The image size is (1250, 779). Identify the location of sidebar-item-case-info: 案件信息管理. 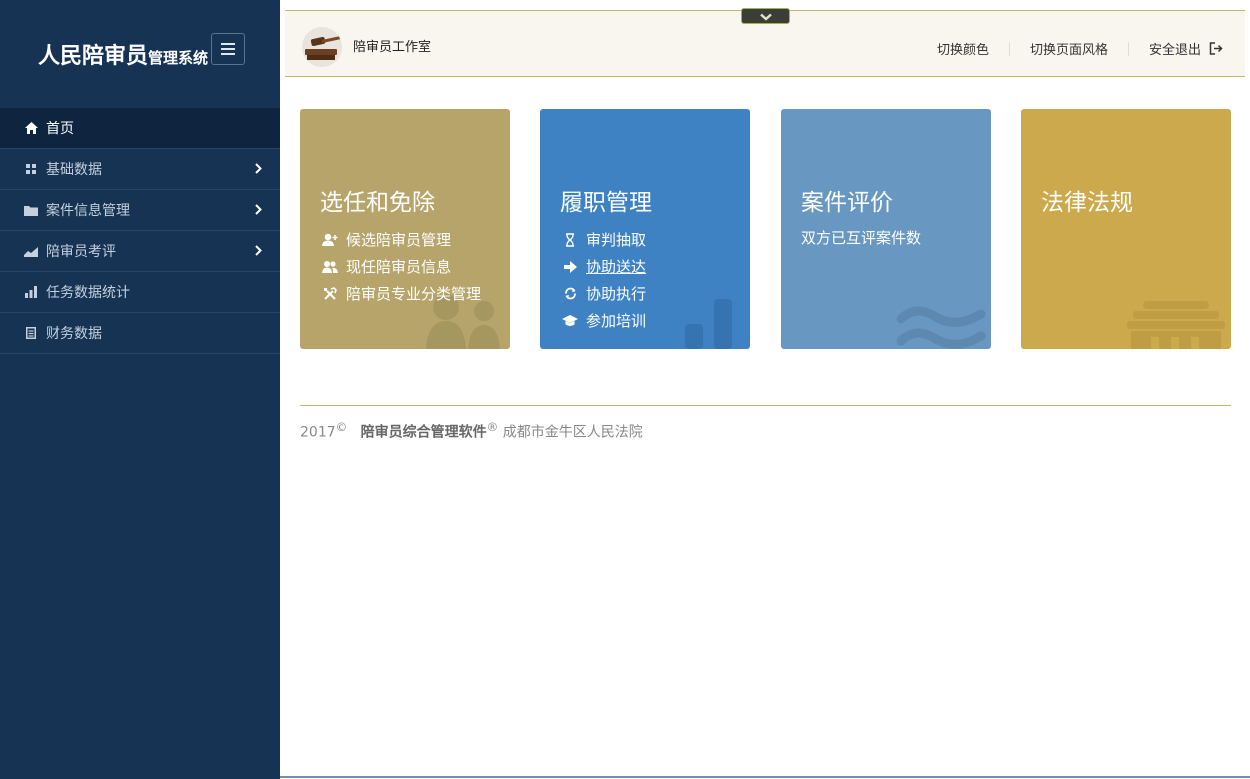
(140, 210).